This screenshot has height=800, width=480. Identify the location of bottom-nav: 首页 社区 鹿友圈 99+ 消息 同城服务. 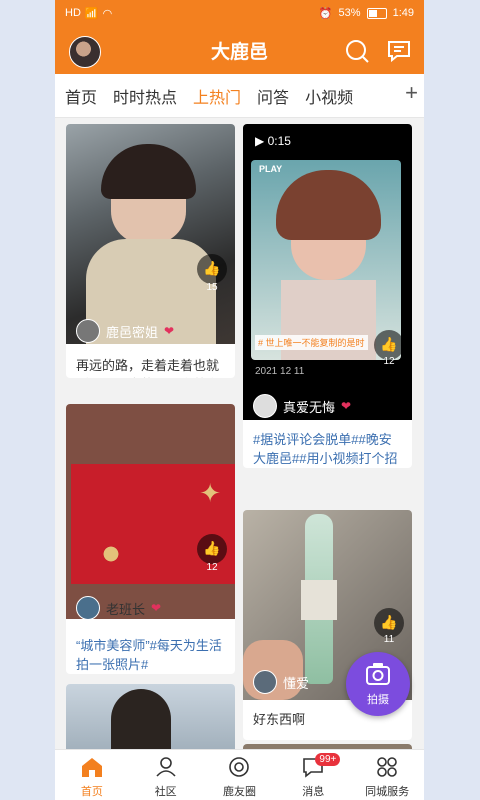
(239, 774).